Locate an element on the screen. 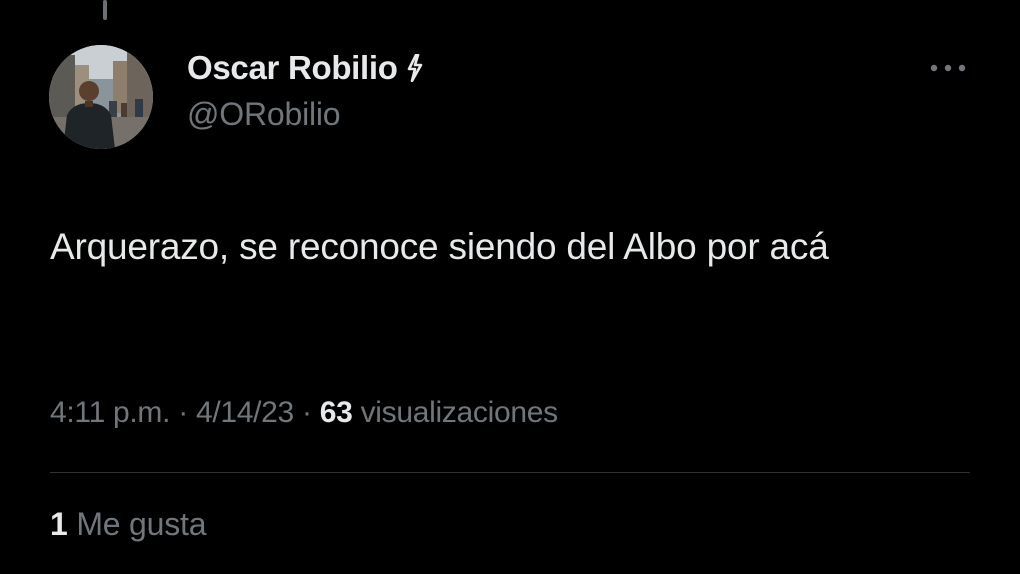 The width and height of the screenshot is (1020, 574). author-handle: @ORobilio is located at coordinates (264, 114).